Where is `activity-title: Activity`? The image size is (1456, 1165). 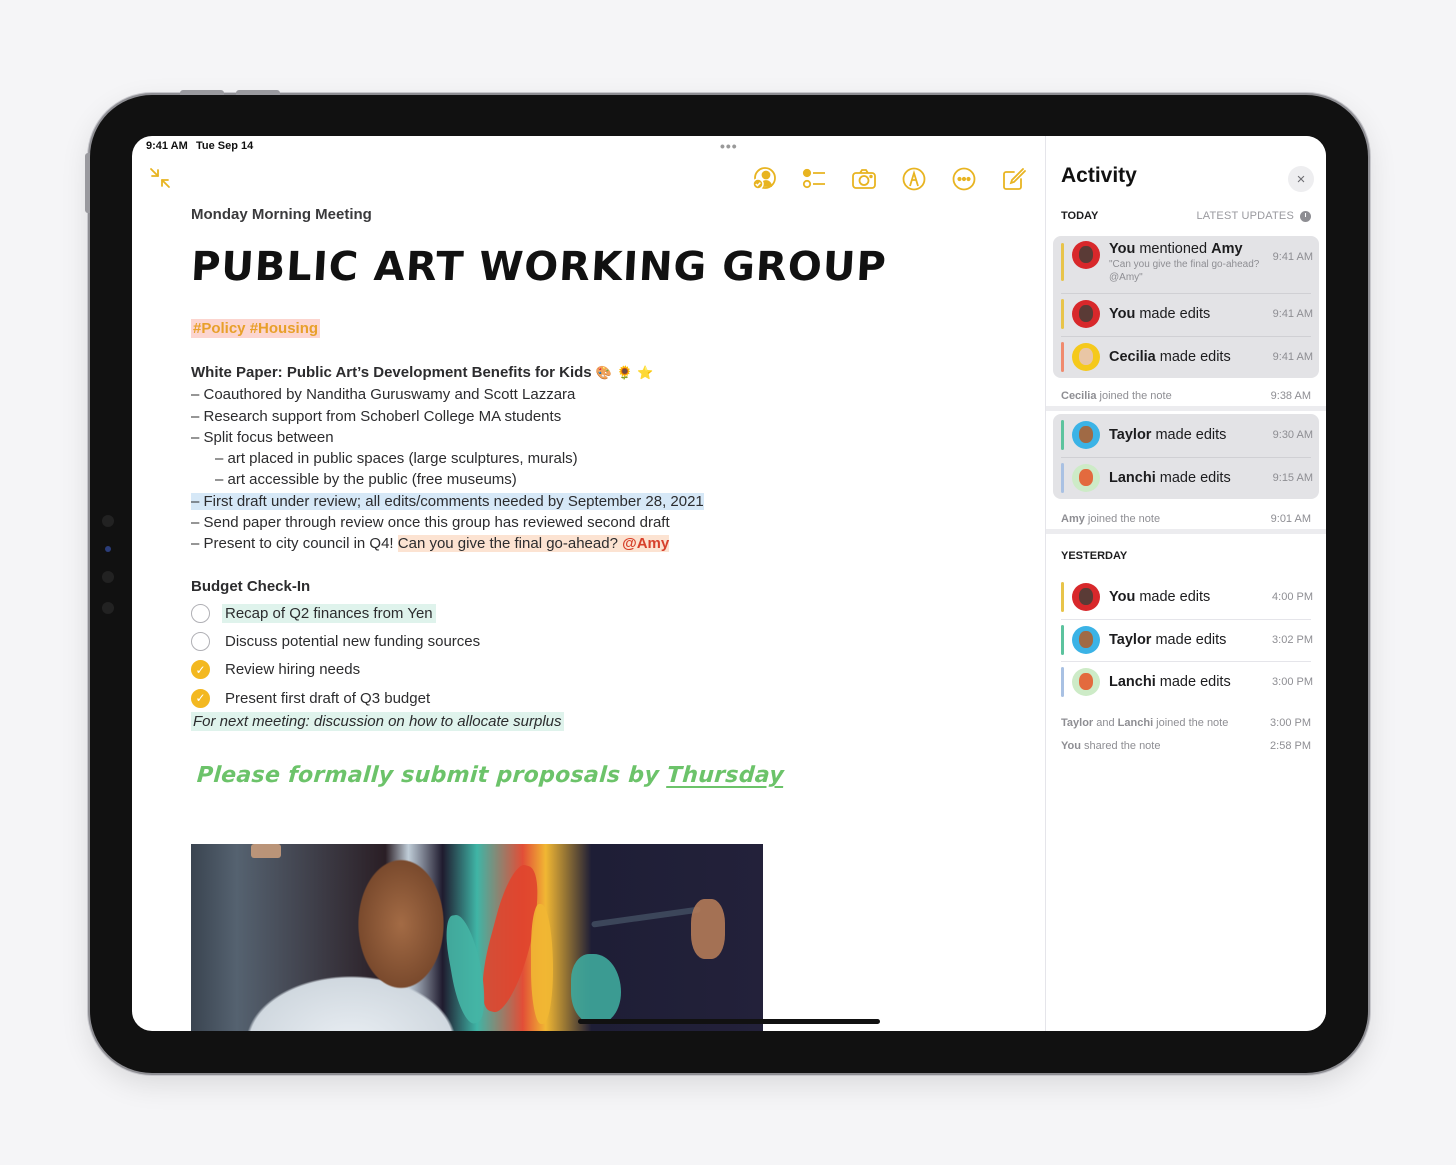
activity-title: Activity is located at coordinates (1099, 175).